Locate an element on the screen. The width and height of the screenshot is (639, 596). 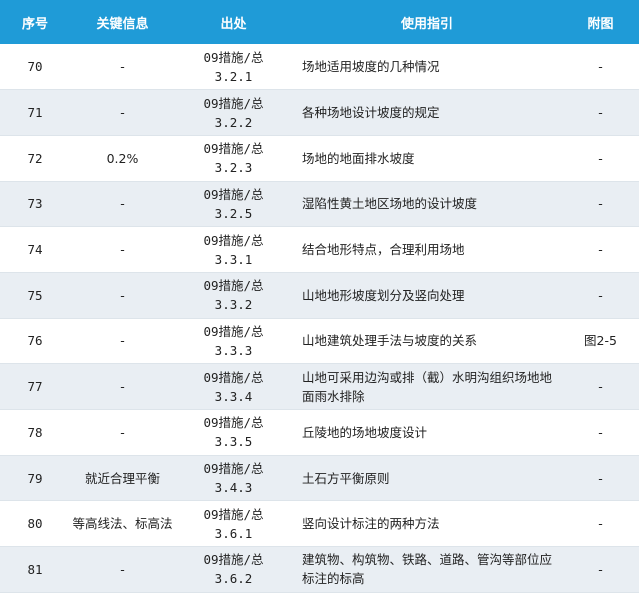
cell-key-info: 就近合理平衡 is located at coordinates (122, 478).